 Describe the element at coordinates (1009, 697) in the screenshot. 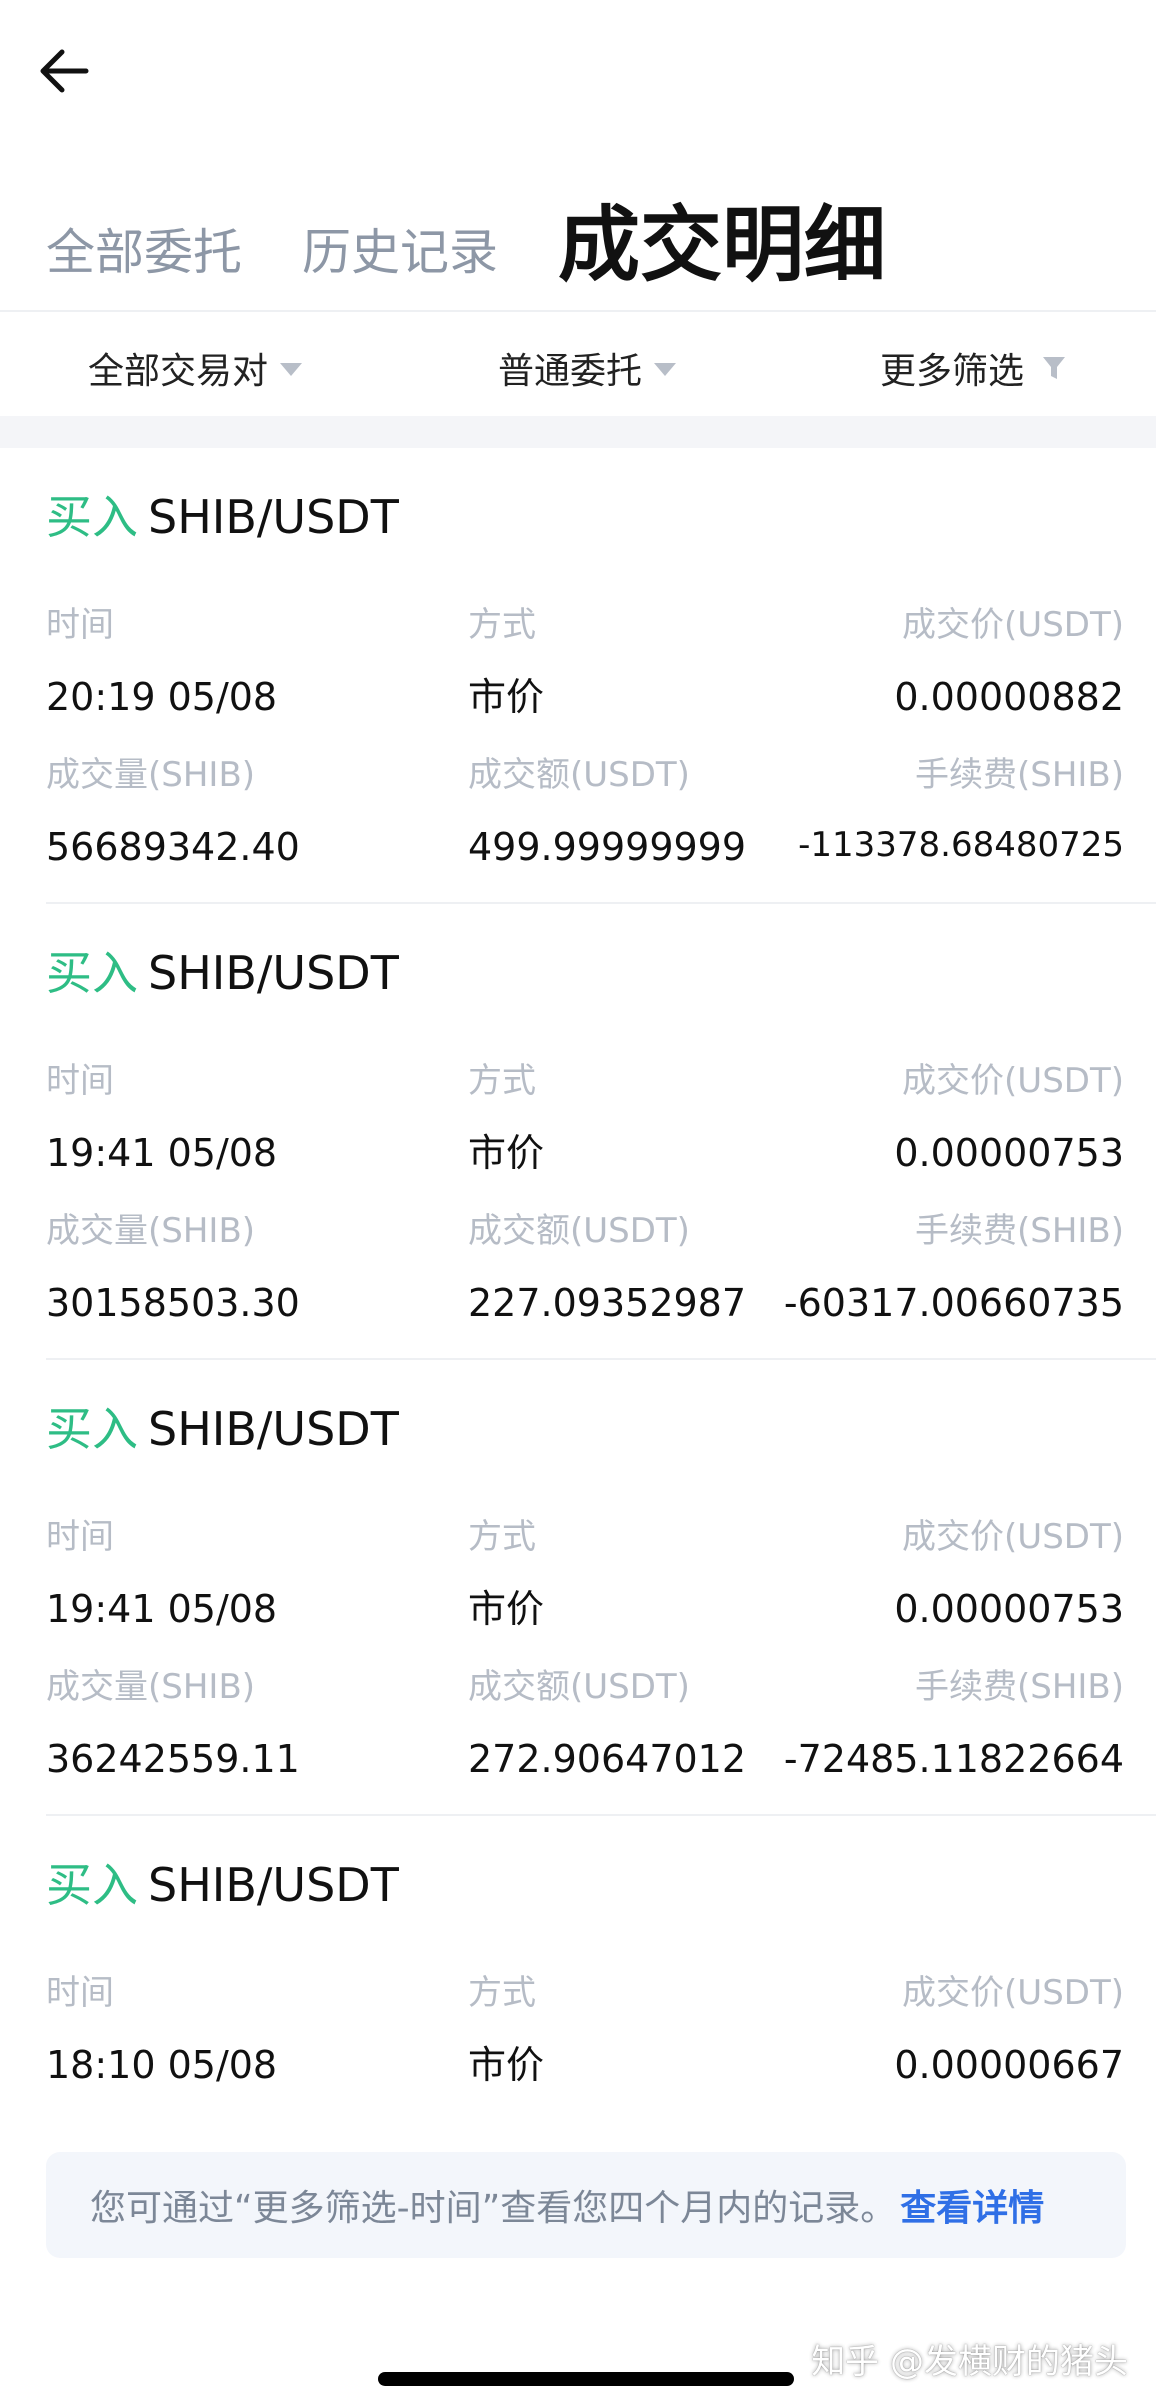

I see `price-value: 0.00000882` at that location.